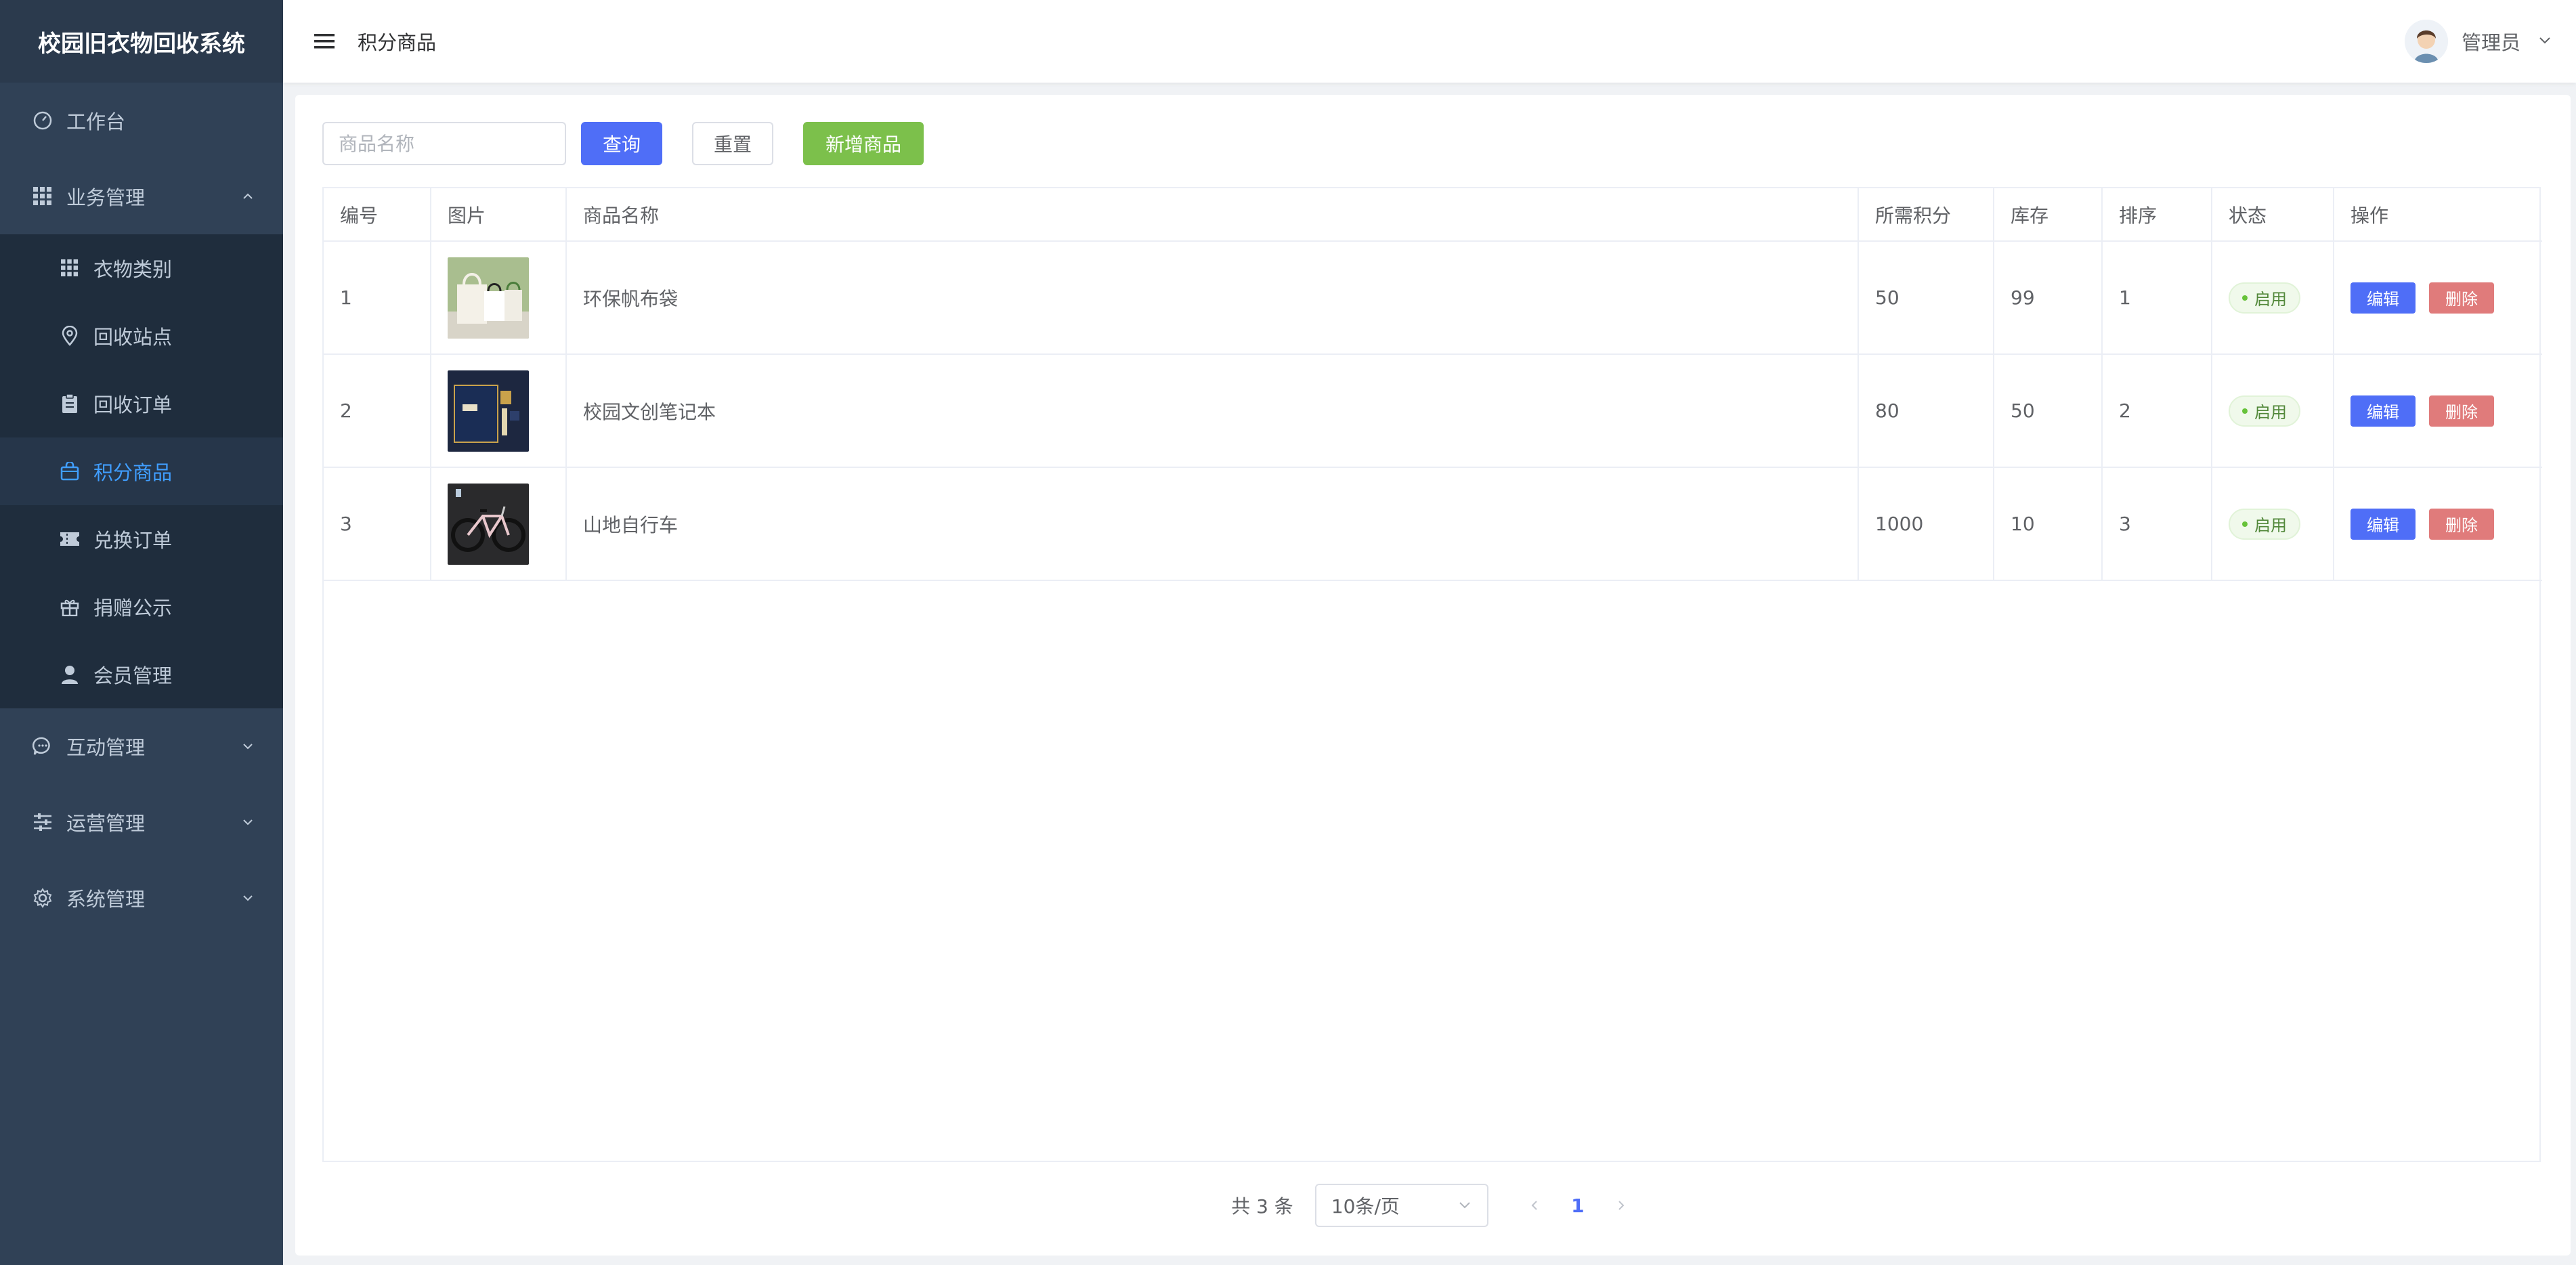 This screenshot has height=1265, width=2576. What do you see at coordinates (2048, 215) in the screenshot?
I see `column-header: 库存` at bounding box center [2048, 215].